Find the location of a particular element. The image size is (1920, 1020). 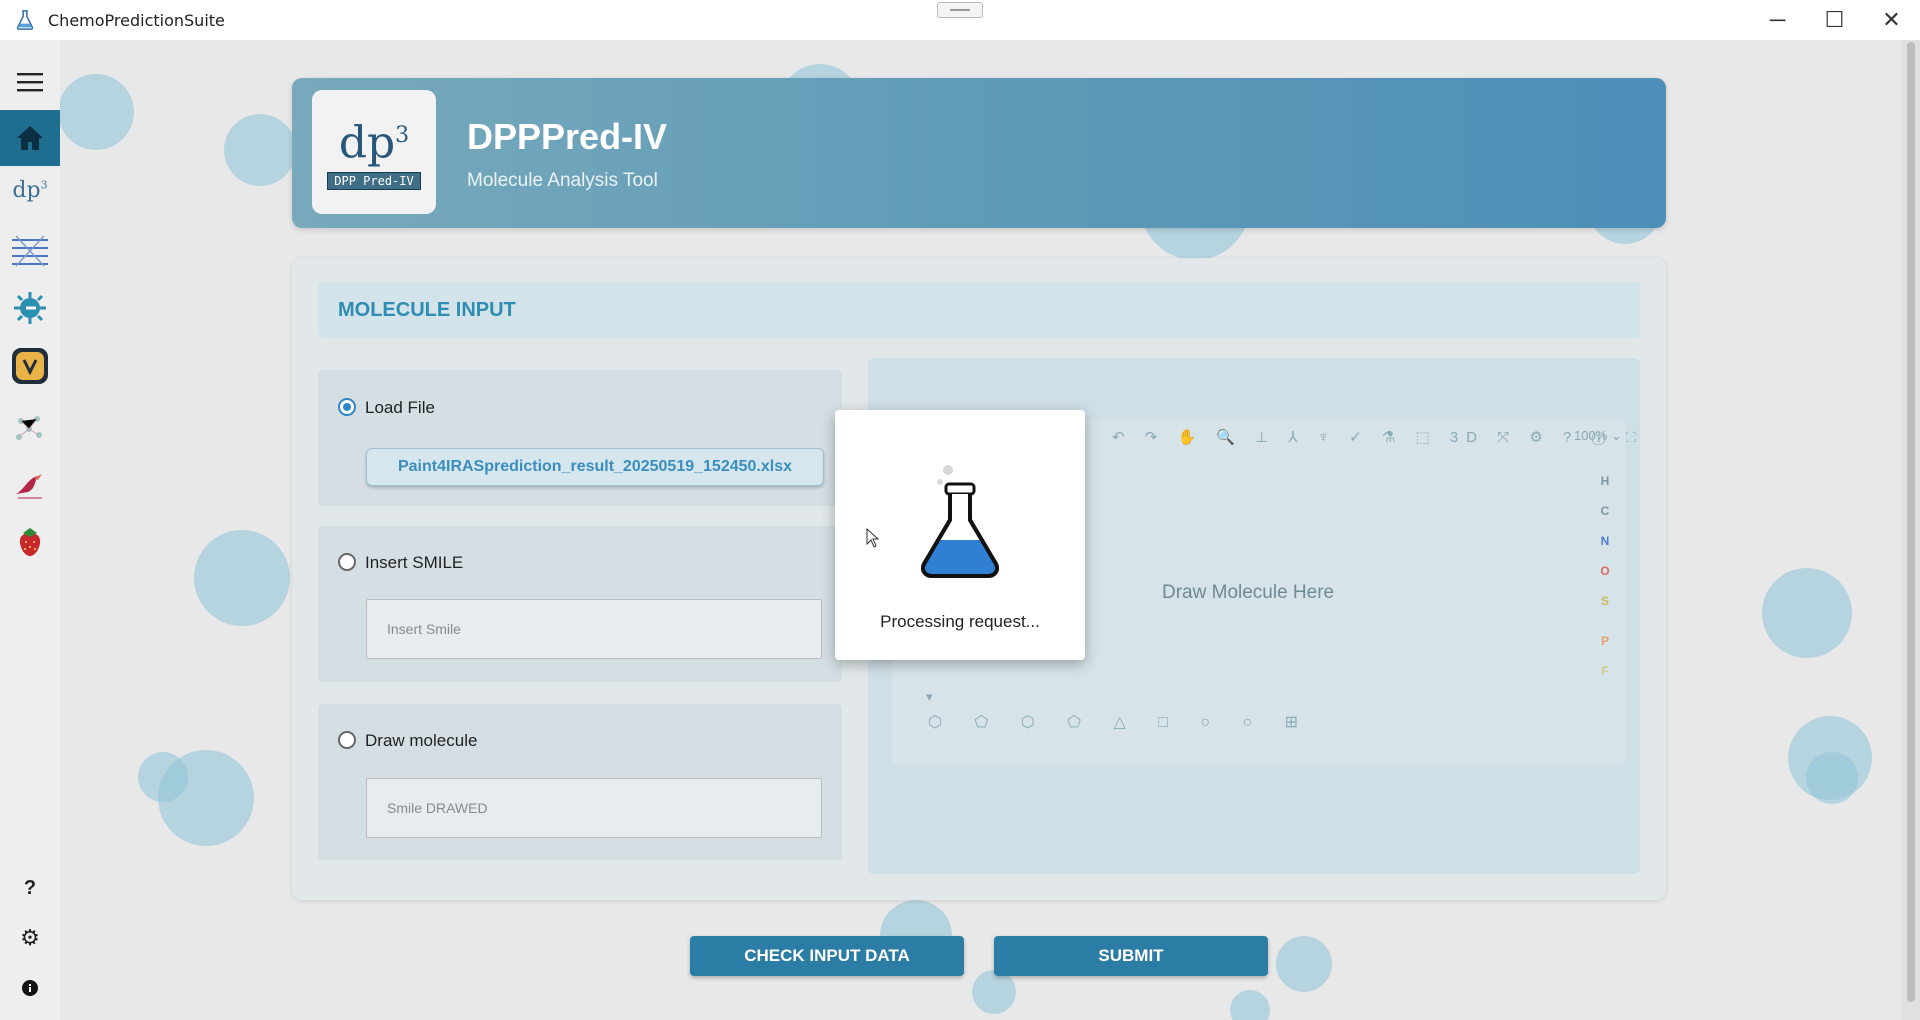

atom-o-button: O is located at coordinates (1605, 571).